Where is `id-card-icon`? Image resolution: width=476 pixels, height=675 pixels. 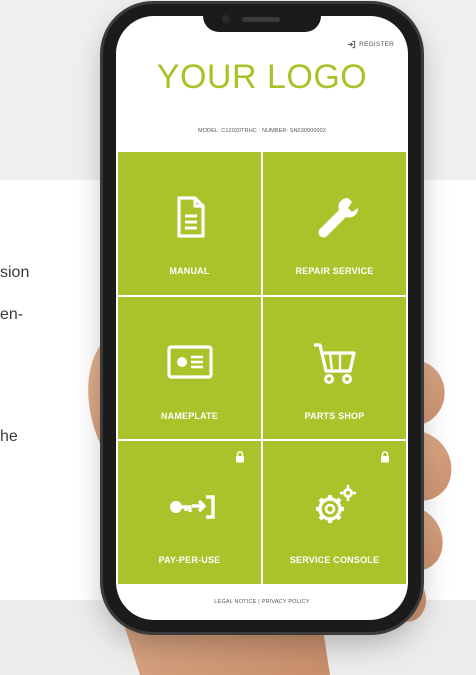 id-card-icon is located at coordinates (189, 362).